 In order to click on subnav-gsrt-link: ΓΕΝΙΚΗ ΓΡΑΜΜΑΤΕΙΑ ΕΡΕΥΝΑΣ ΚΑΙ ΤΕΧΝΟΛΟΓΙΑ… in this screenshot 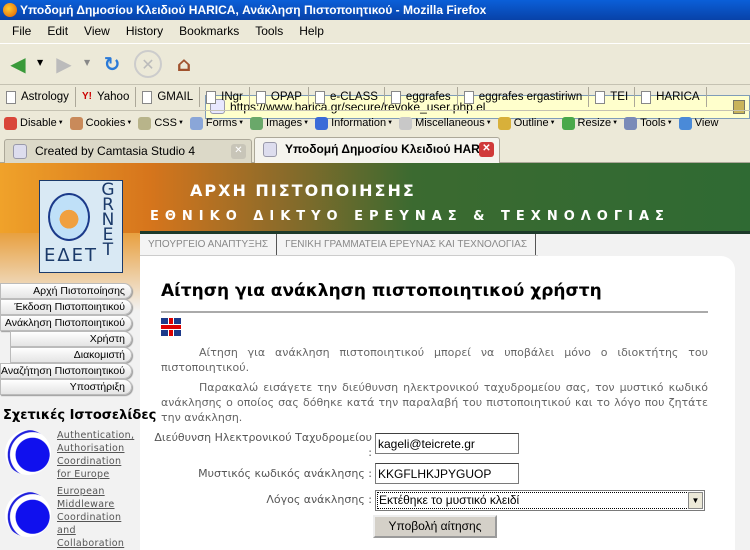, I will do `click(407, 244)`.